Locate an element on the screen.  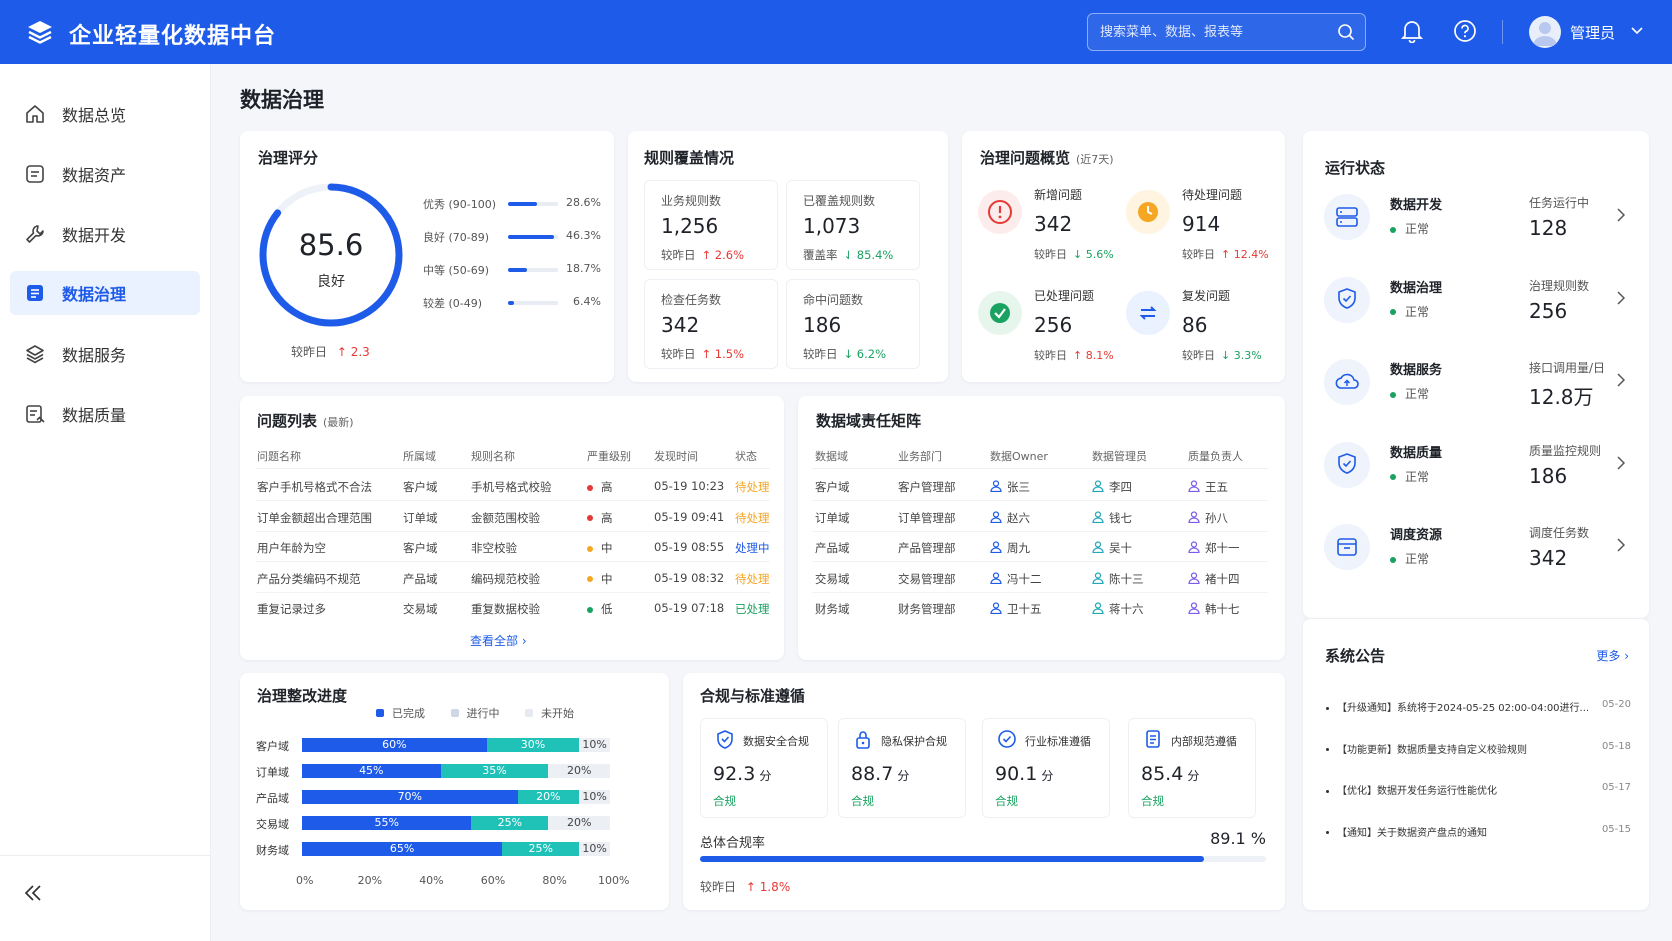
issue-overview-subtitle: (近7天) is located at coordinates (1095, 159).